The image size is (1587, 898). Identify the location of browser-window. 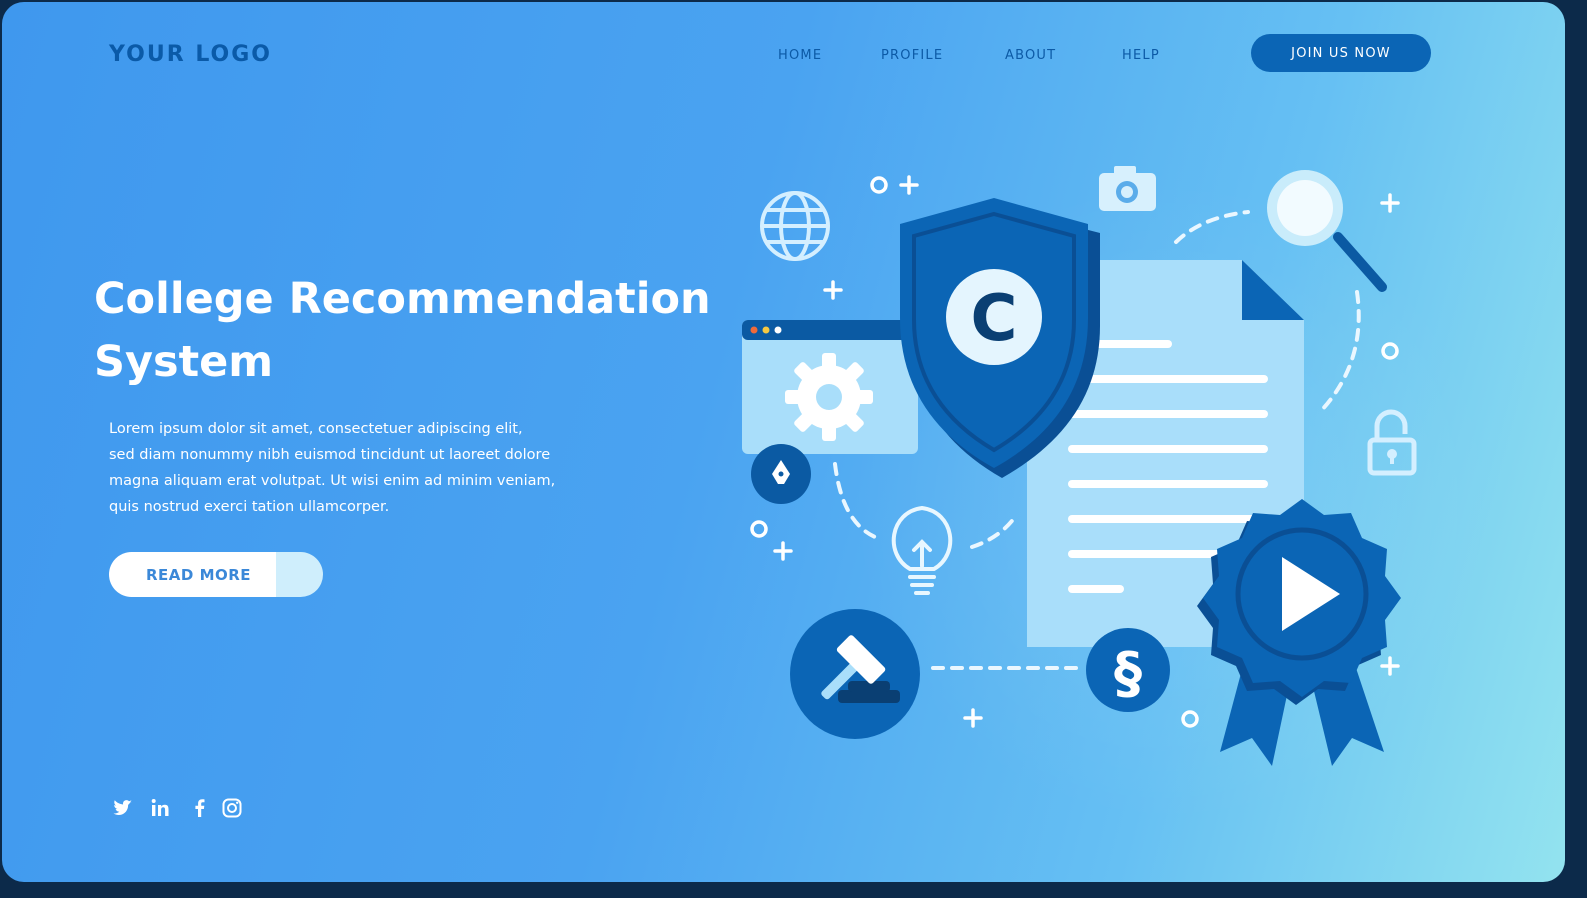
(830, 387).